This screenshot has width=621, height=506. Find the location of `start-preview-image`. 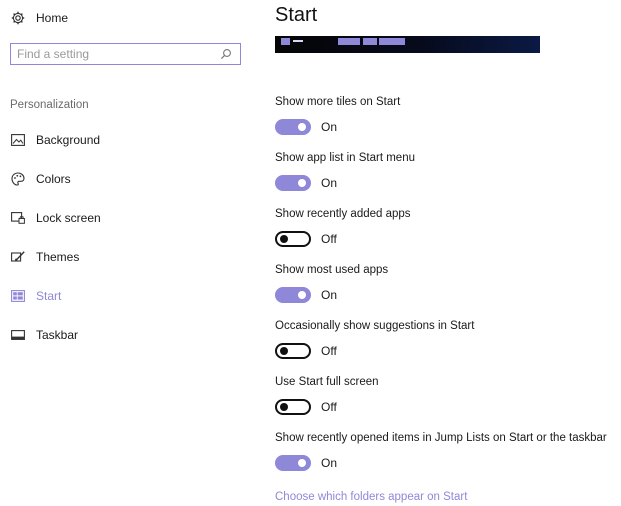

start-preview-image is located at coordinates (407, 44).